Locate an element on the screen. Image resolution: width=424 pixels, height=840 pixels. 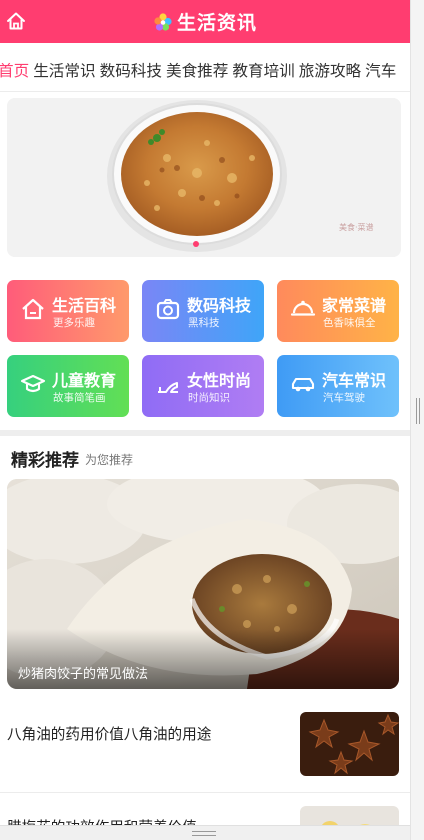
section-subtitle: 为您推荐 is located at coordinates (109, 460).